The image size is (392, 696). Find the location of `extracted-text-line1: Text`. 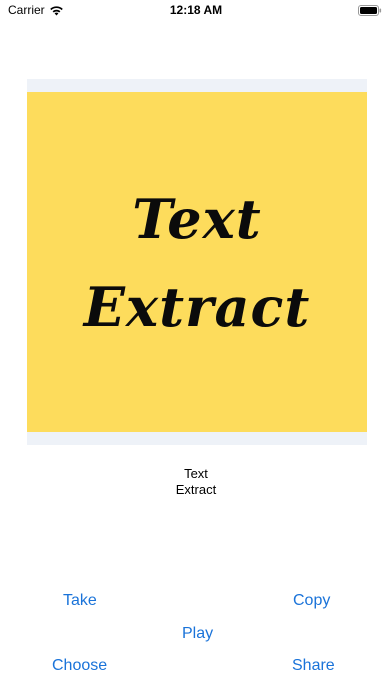

extracted-text-line1: Text is located at coordinates (196, 473).